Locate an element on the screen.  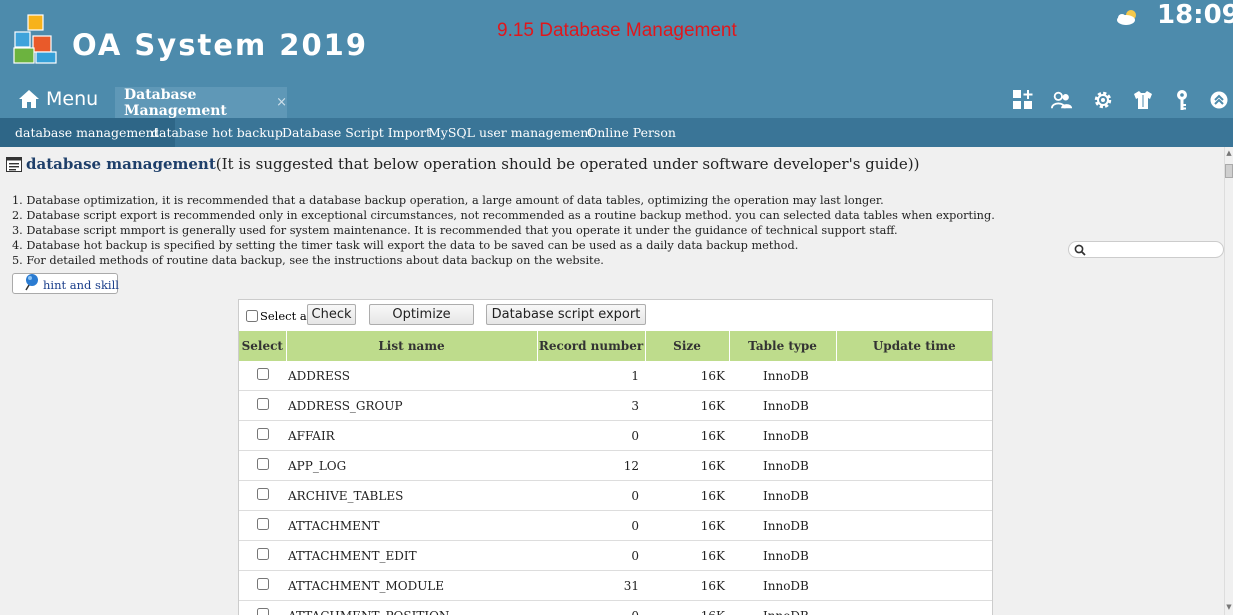
table-row: ATTACHMENT_MODULE 31 16K InnoDB is located at coordinates (615, 585).